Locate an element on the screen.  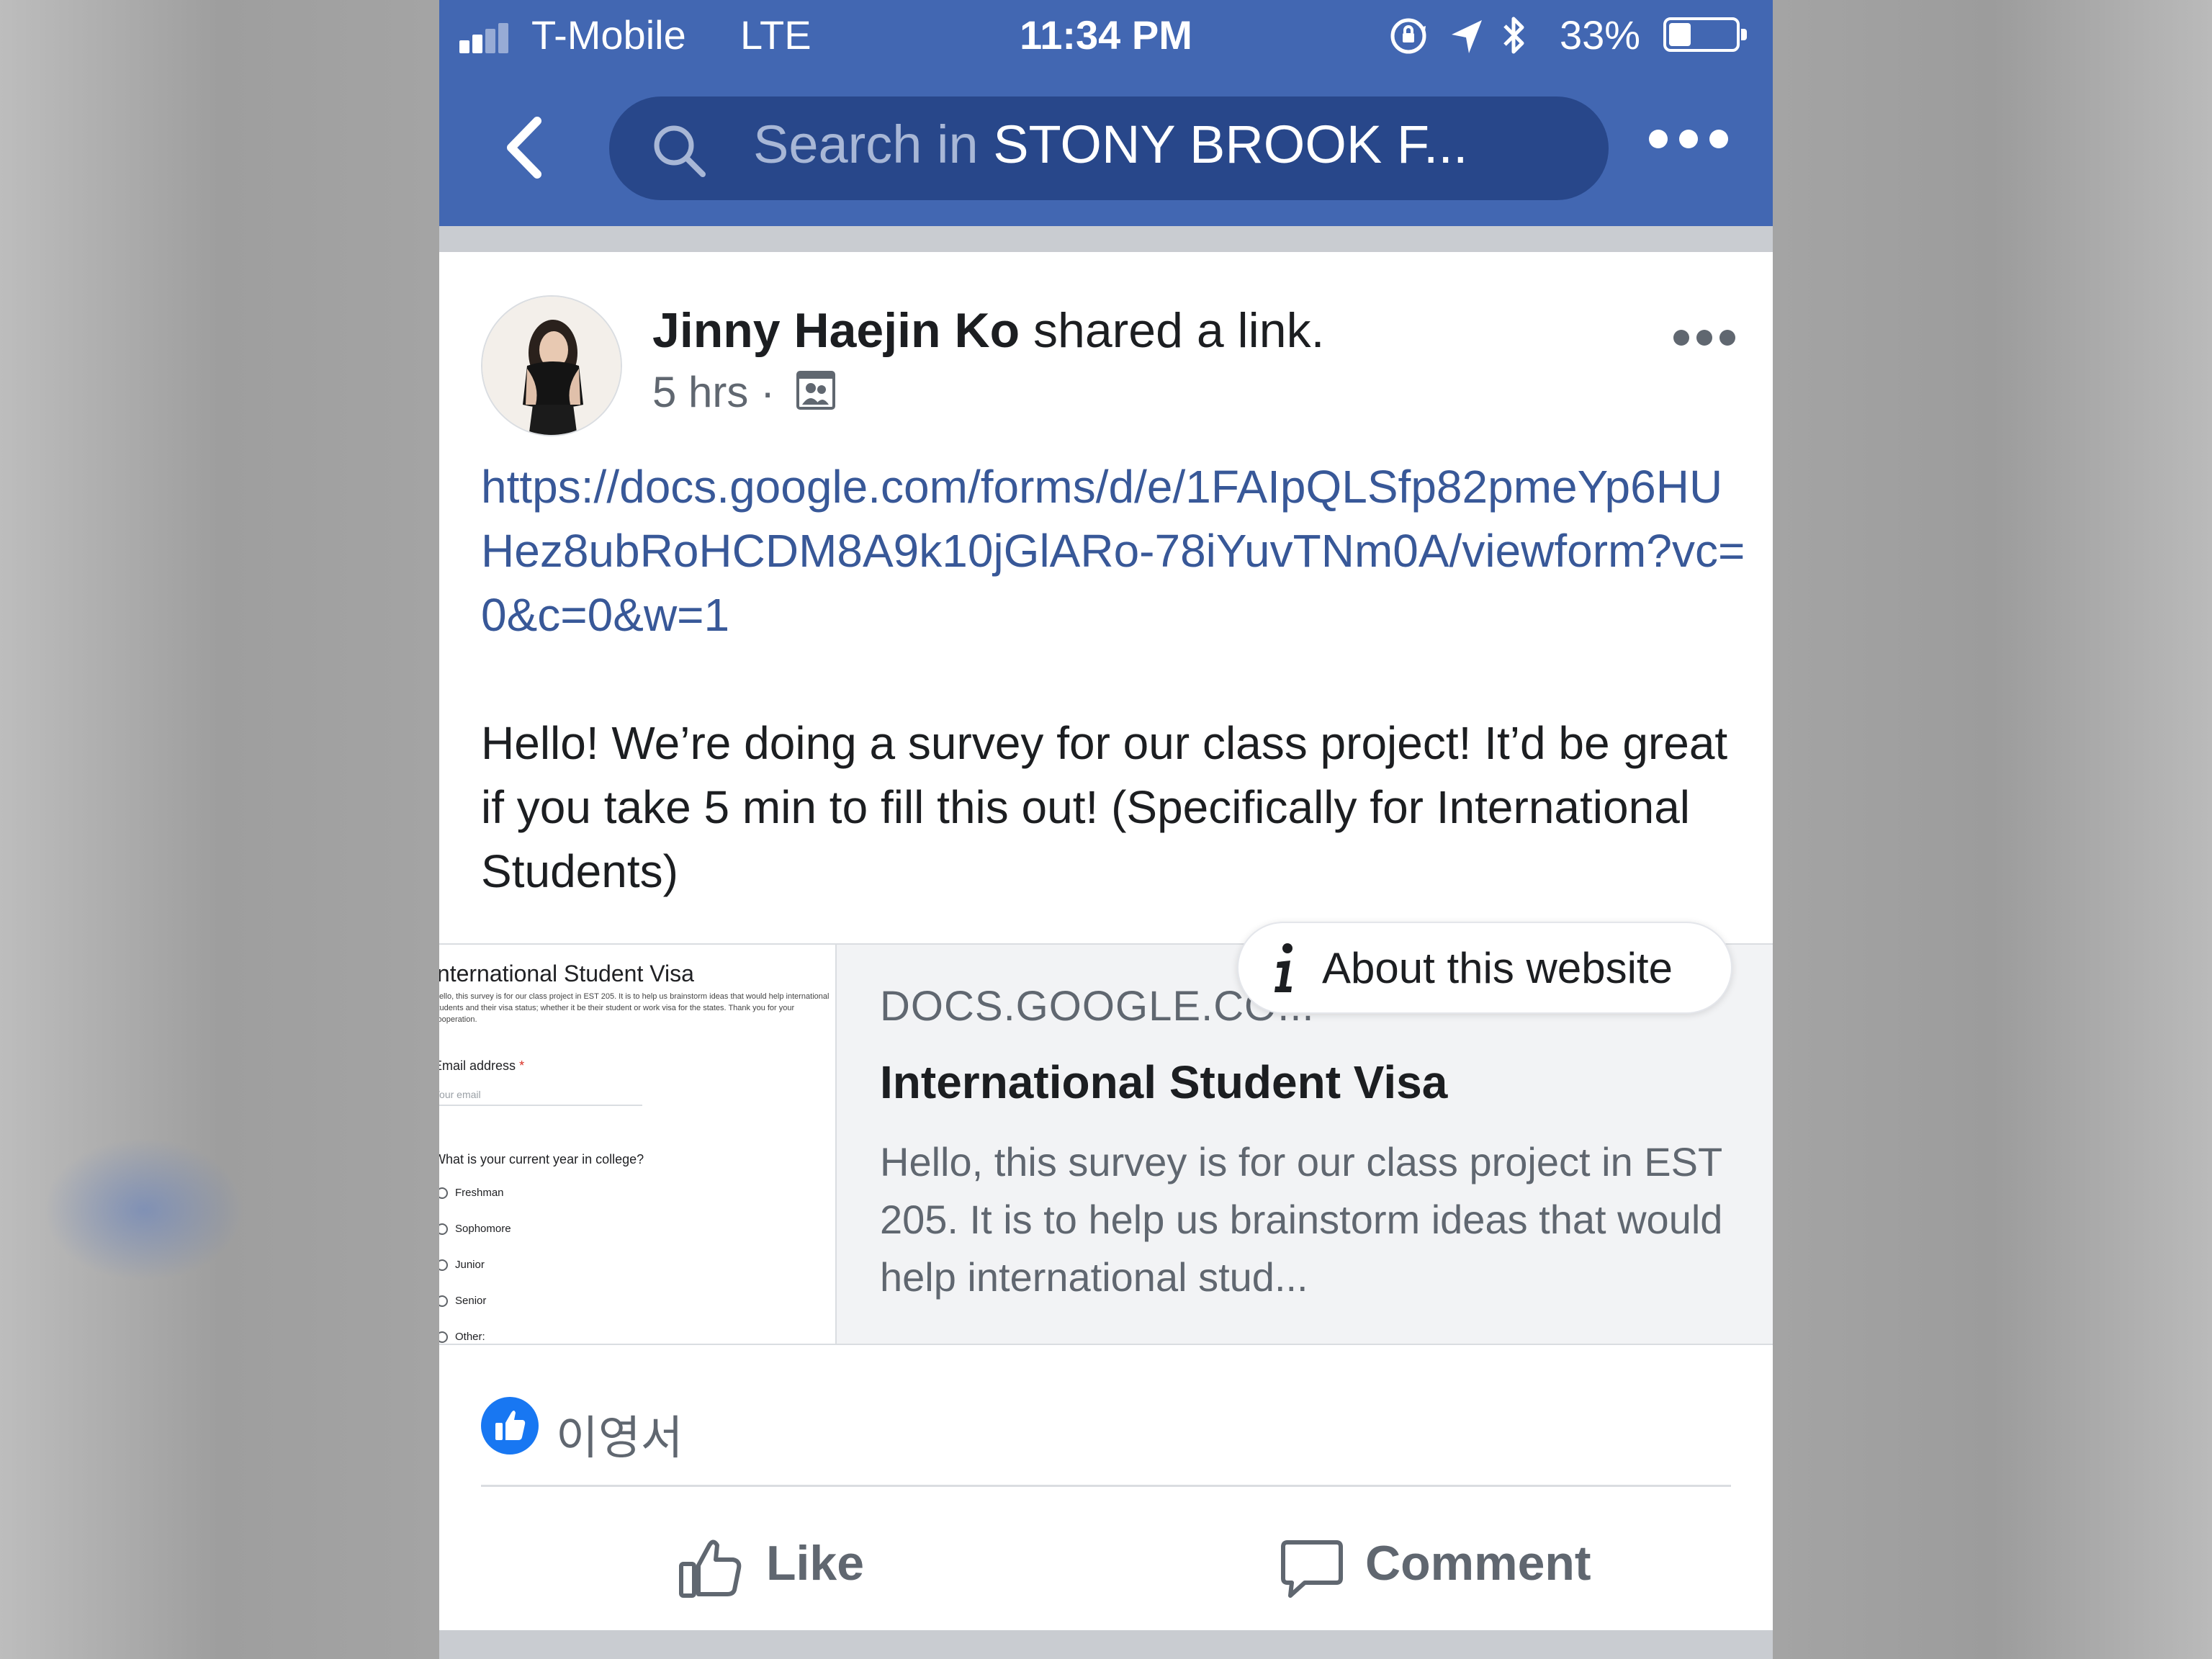
author-avatar is located at coordinates (551, 365).